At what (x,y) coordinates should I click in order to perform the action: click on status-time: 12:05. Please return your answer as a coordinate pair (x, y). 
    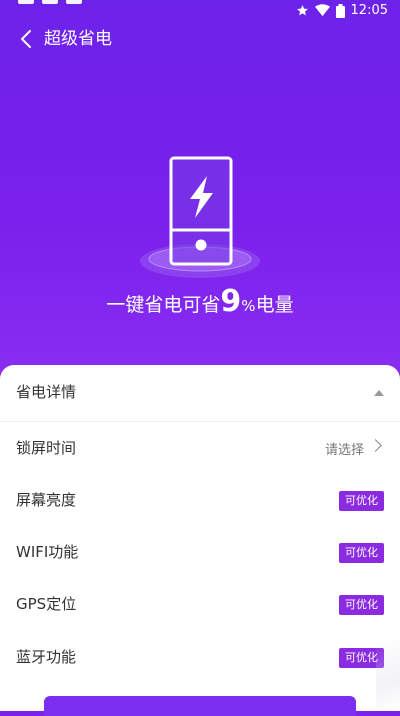
    Looking at the image, I should click on (369, 10).